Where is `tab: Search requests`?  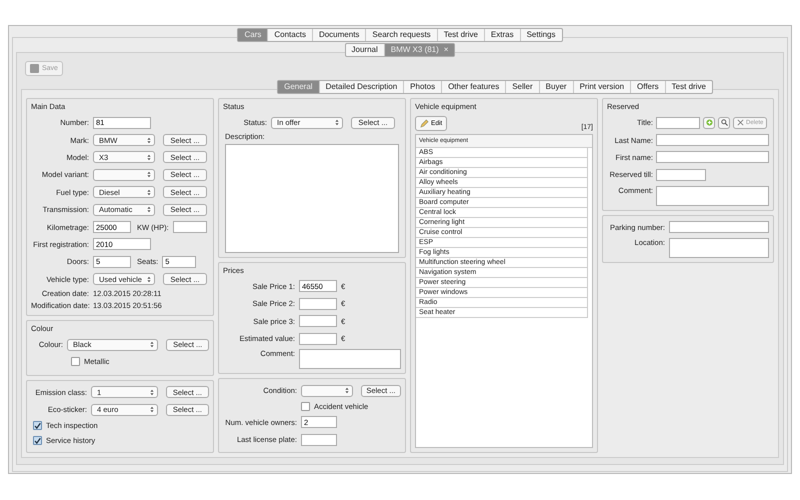
tab: Search requests is located at coordinates (402, 35).